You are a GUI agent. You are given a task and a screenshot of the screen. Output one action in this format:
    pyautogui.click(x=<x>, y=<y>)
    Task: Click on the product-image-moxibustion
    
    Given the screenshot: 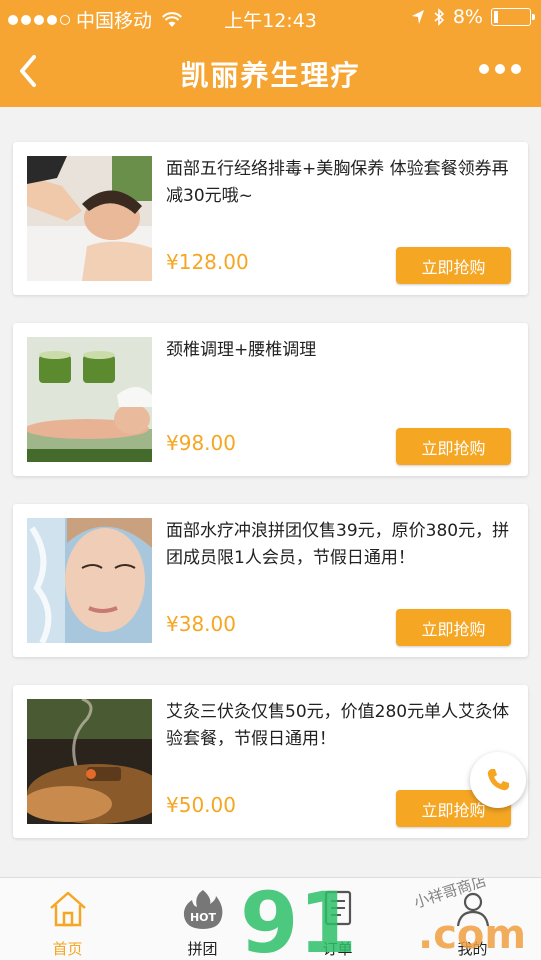 What is the action you would take?
    pyautogui.click(x=89, y=761)
    